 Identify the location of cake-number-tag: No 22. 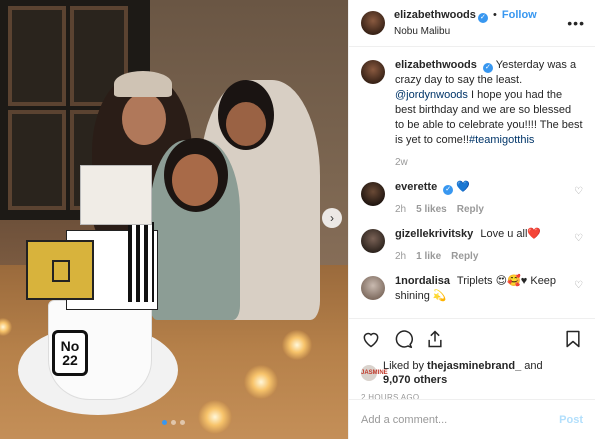
(70, 353).